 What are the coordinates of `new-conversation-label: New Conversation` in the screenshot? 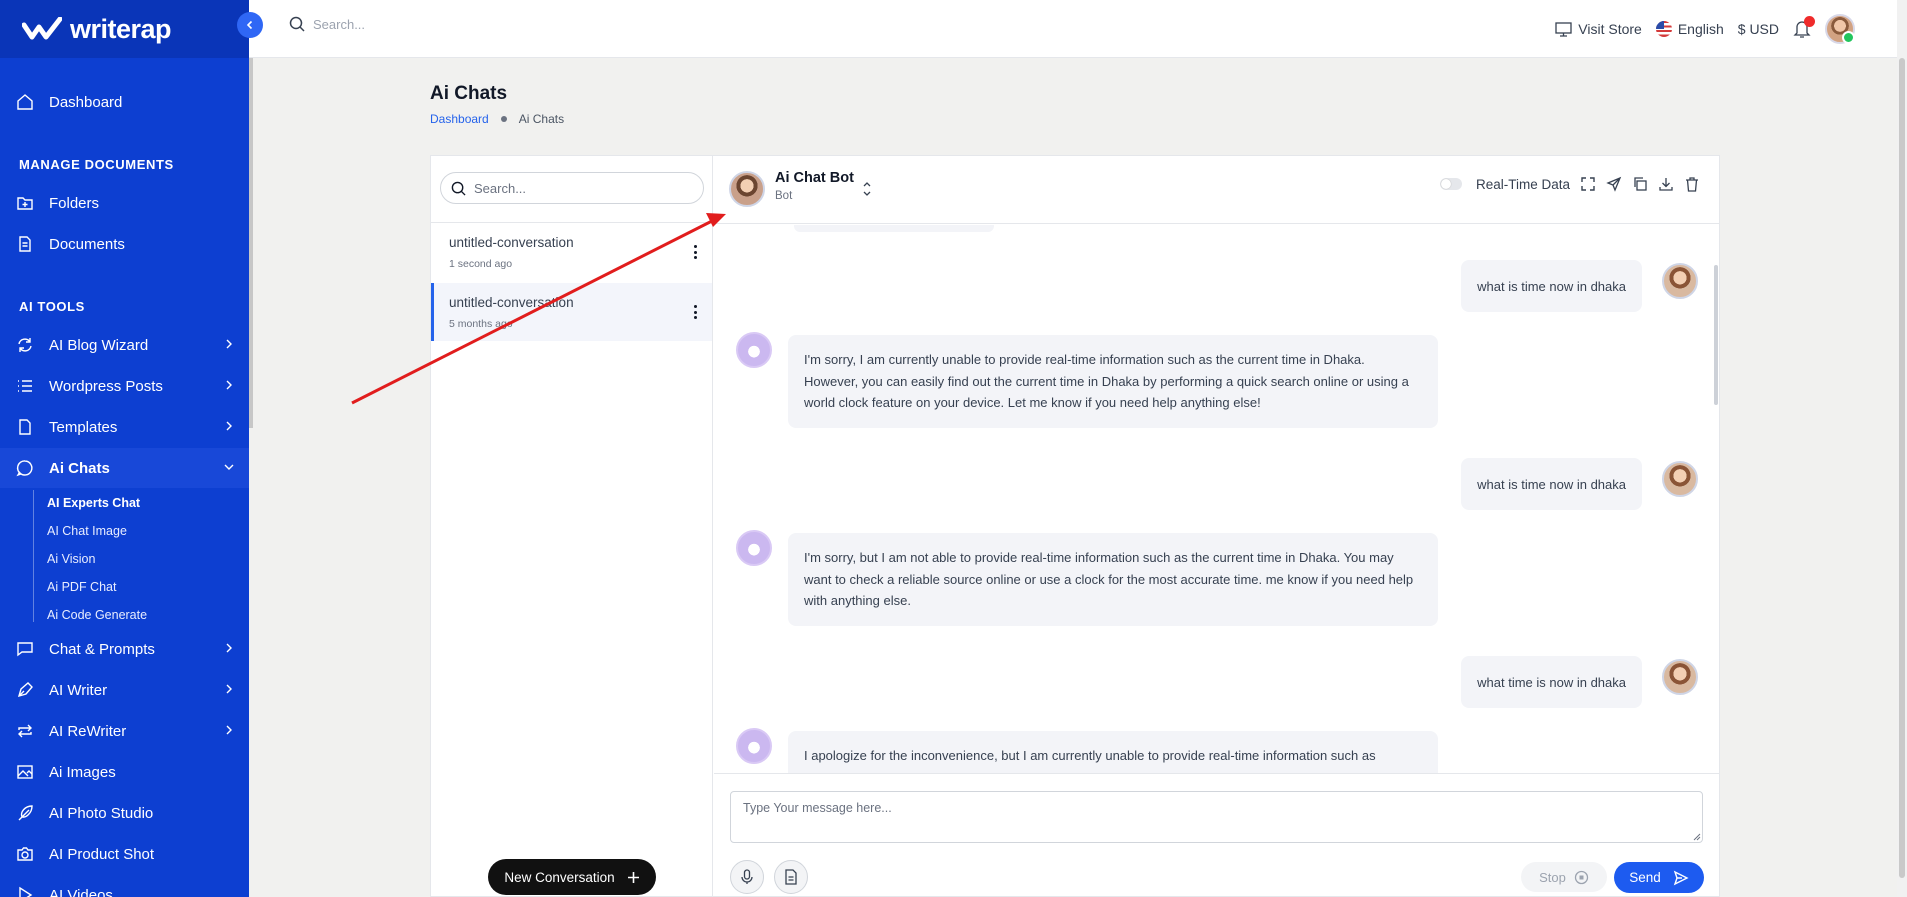 It's located at (559, 877).